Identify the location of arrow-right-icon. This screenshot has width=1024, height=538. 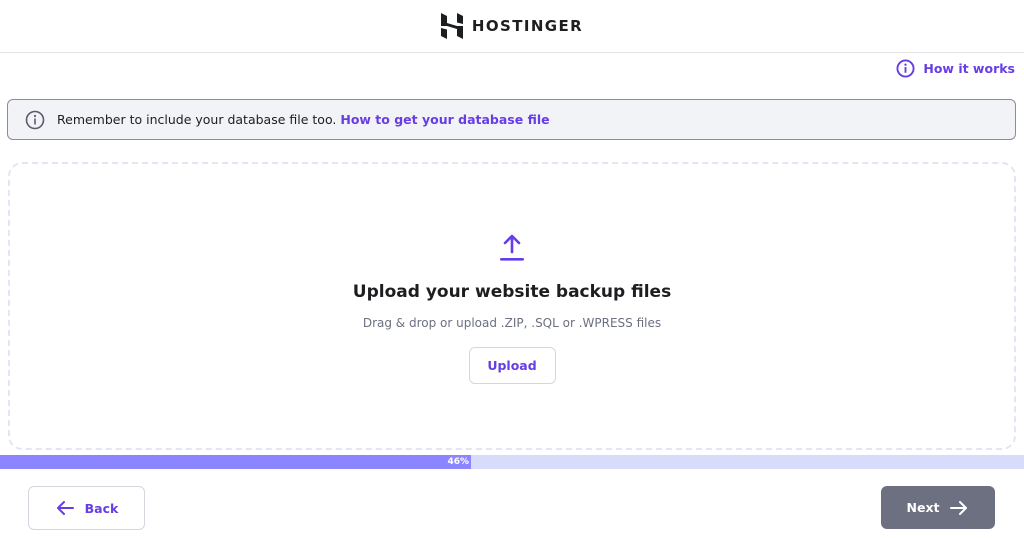
(959, 507).